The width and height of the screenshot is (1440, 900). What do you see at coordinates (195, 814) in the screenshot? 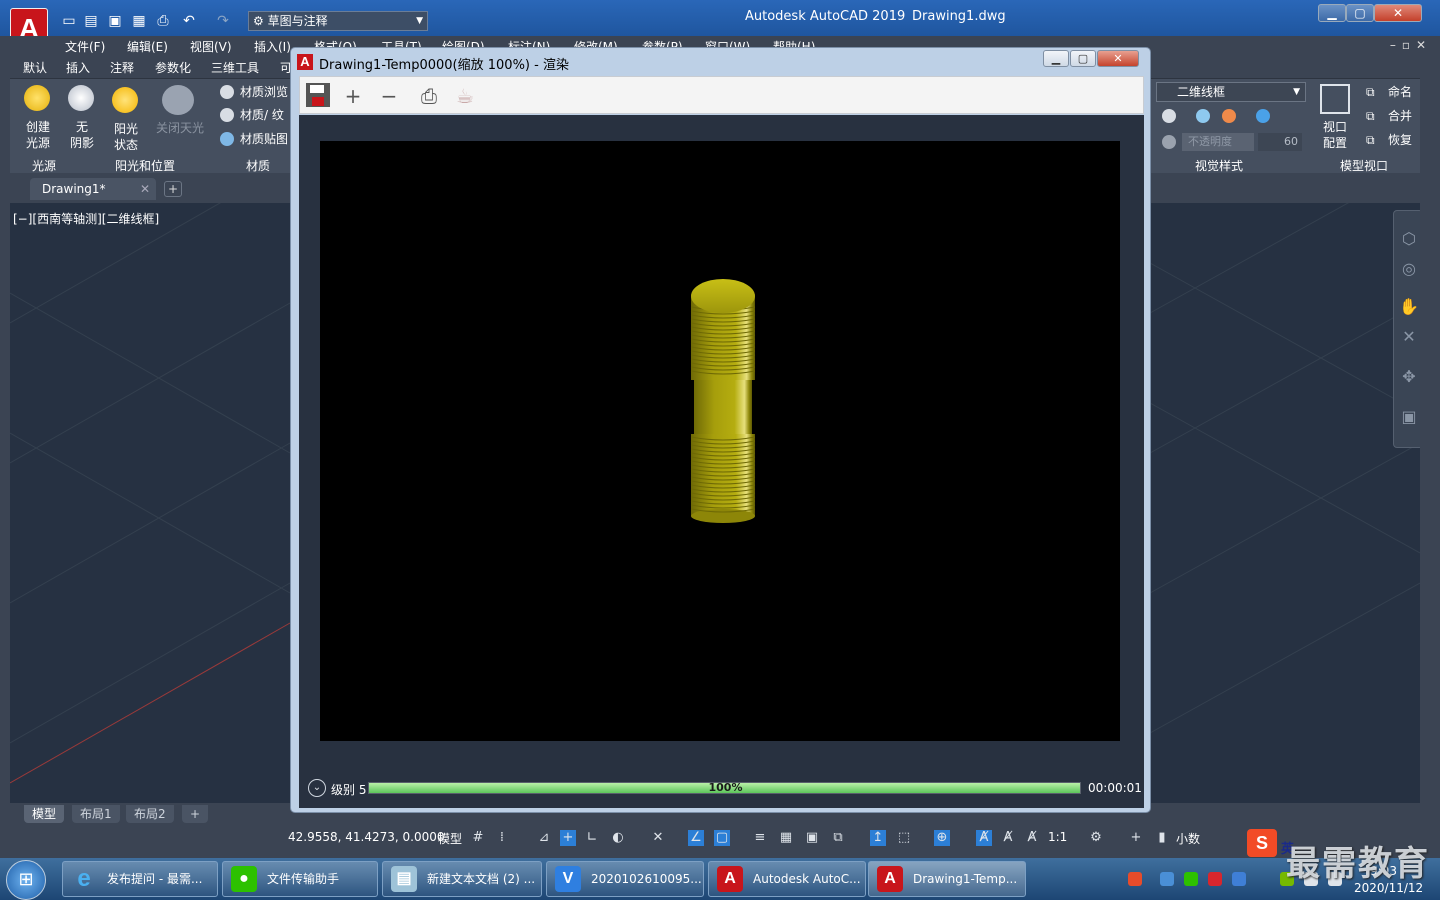
I see `add-layout-button: +` at bounding box center [195, 814].